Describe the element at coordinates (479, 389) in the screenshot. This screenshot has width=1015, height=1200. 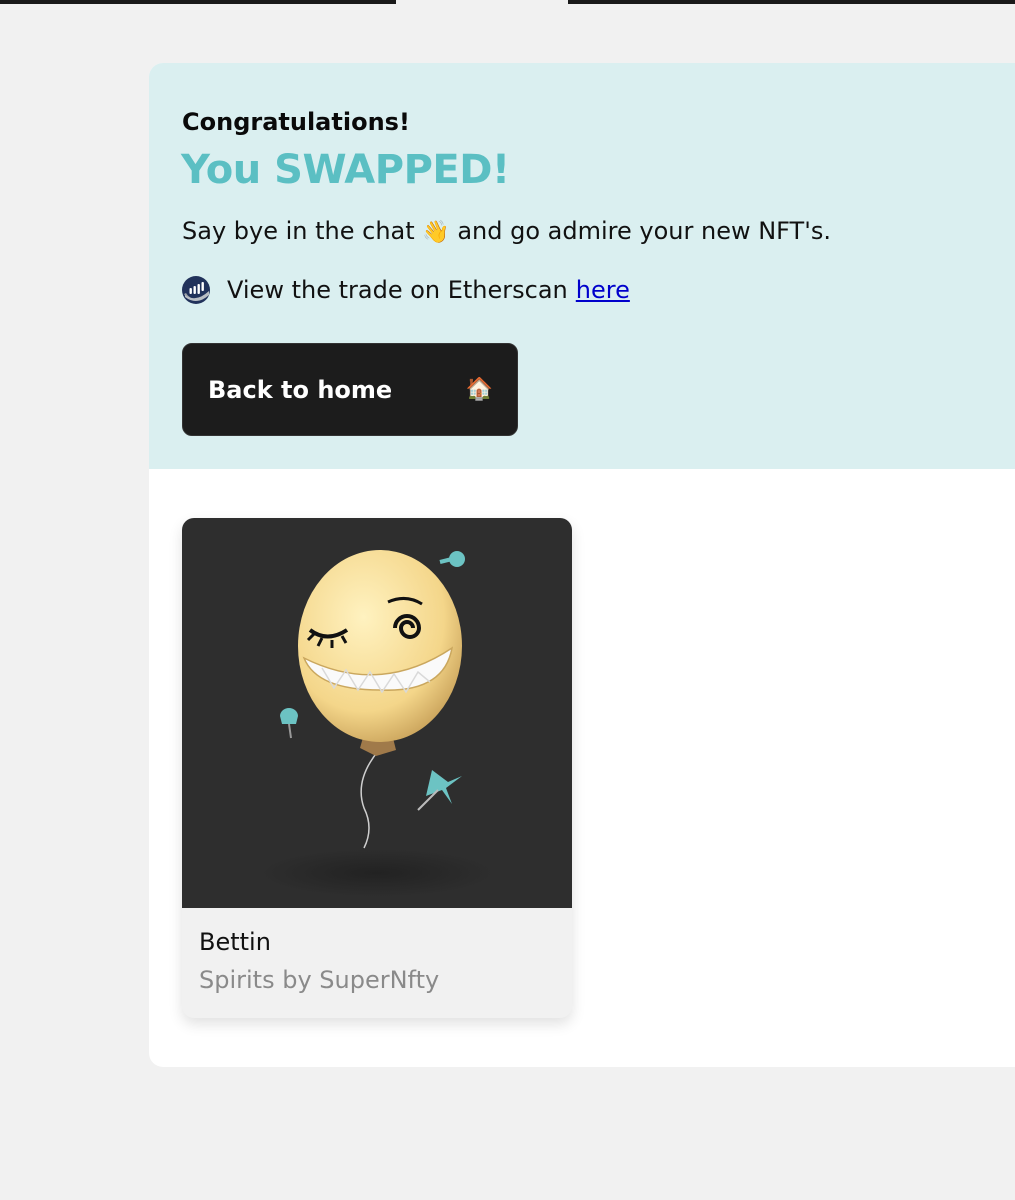
I see `house-icon: 🏠` at that location.